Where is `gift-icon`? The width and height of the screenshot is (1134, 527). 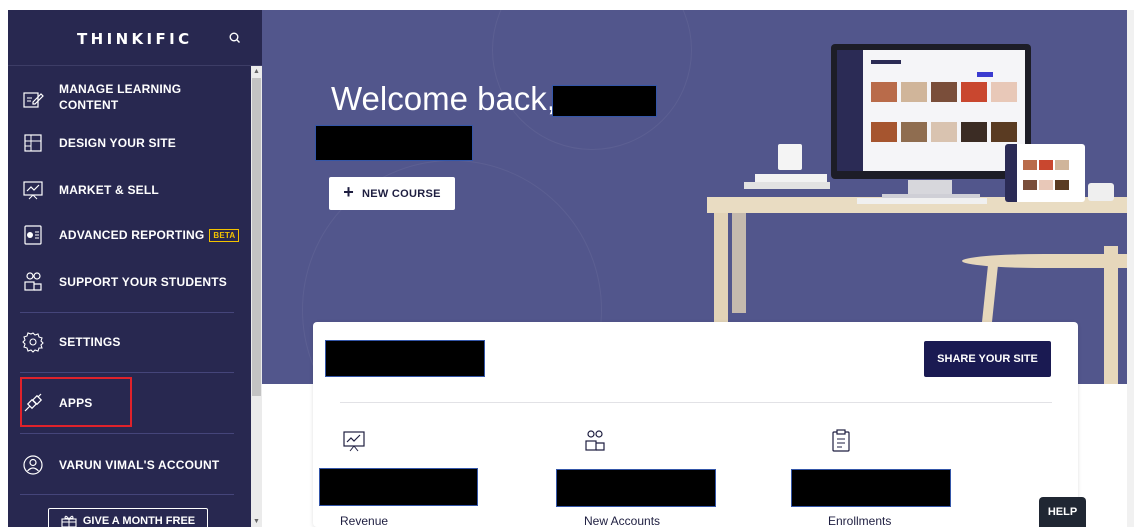
gift-icon is located at coordinates (69, 521).